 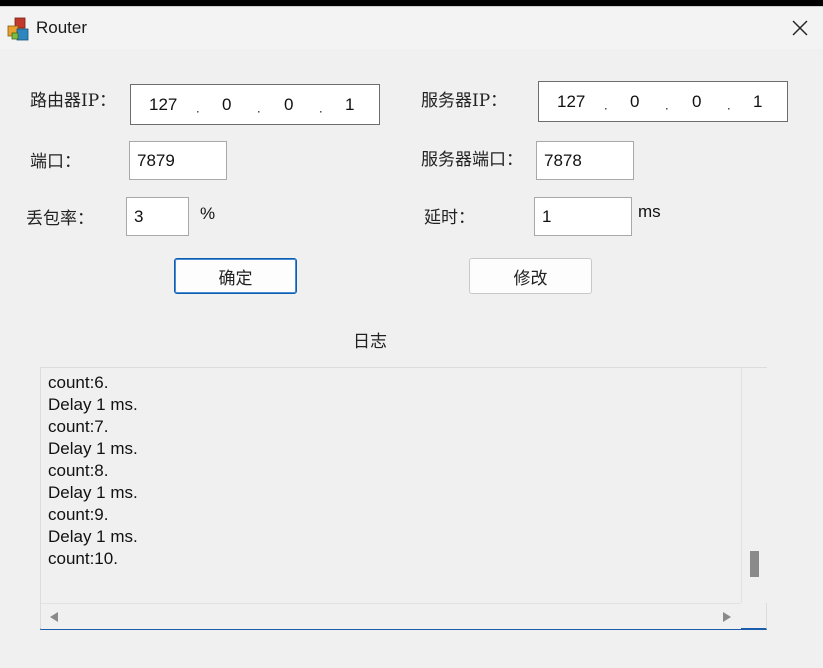 What do you see at coordinates (757, 102) in the screenshot?
I see `server-ip-octet-4: 1` at bounding box center [757, 102].